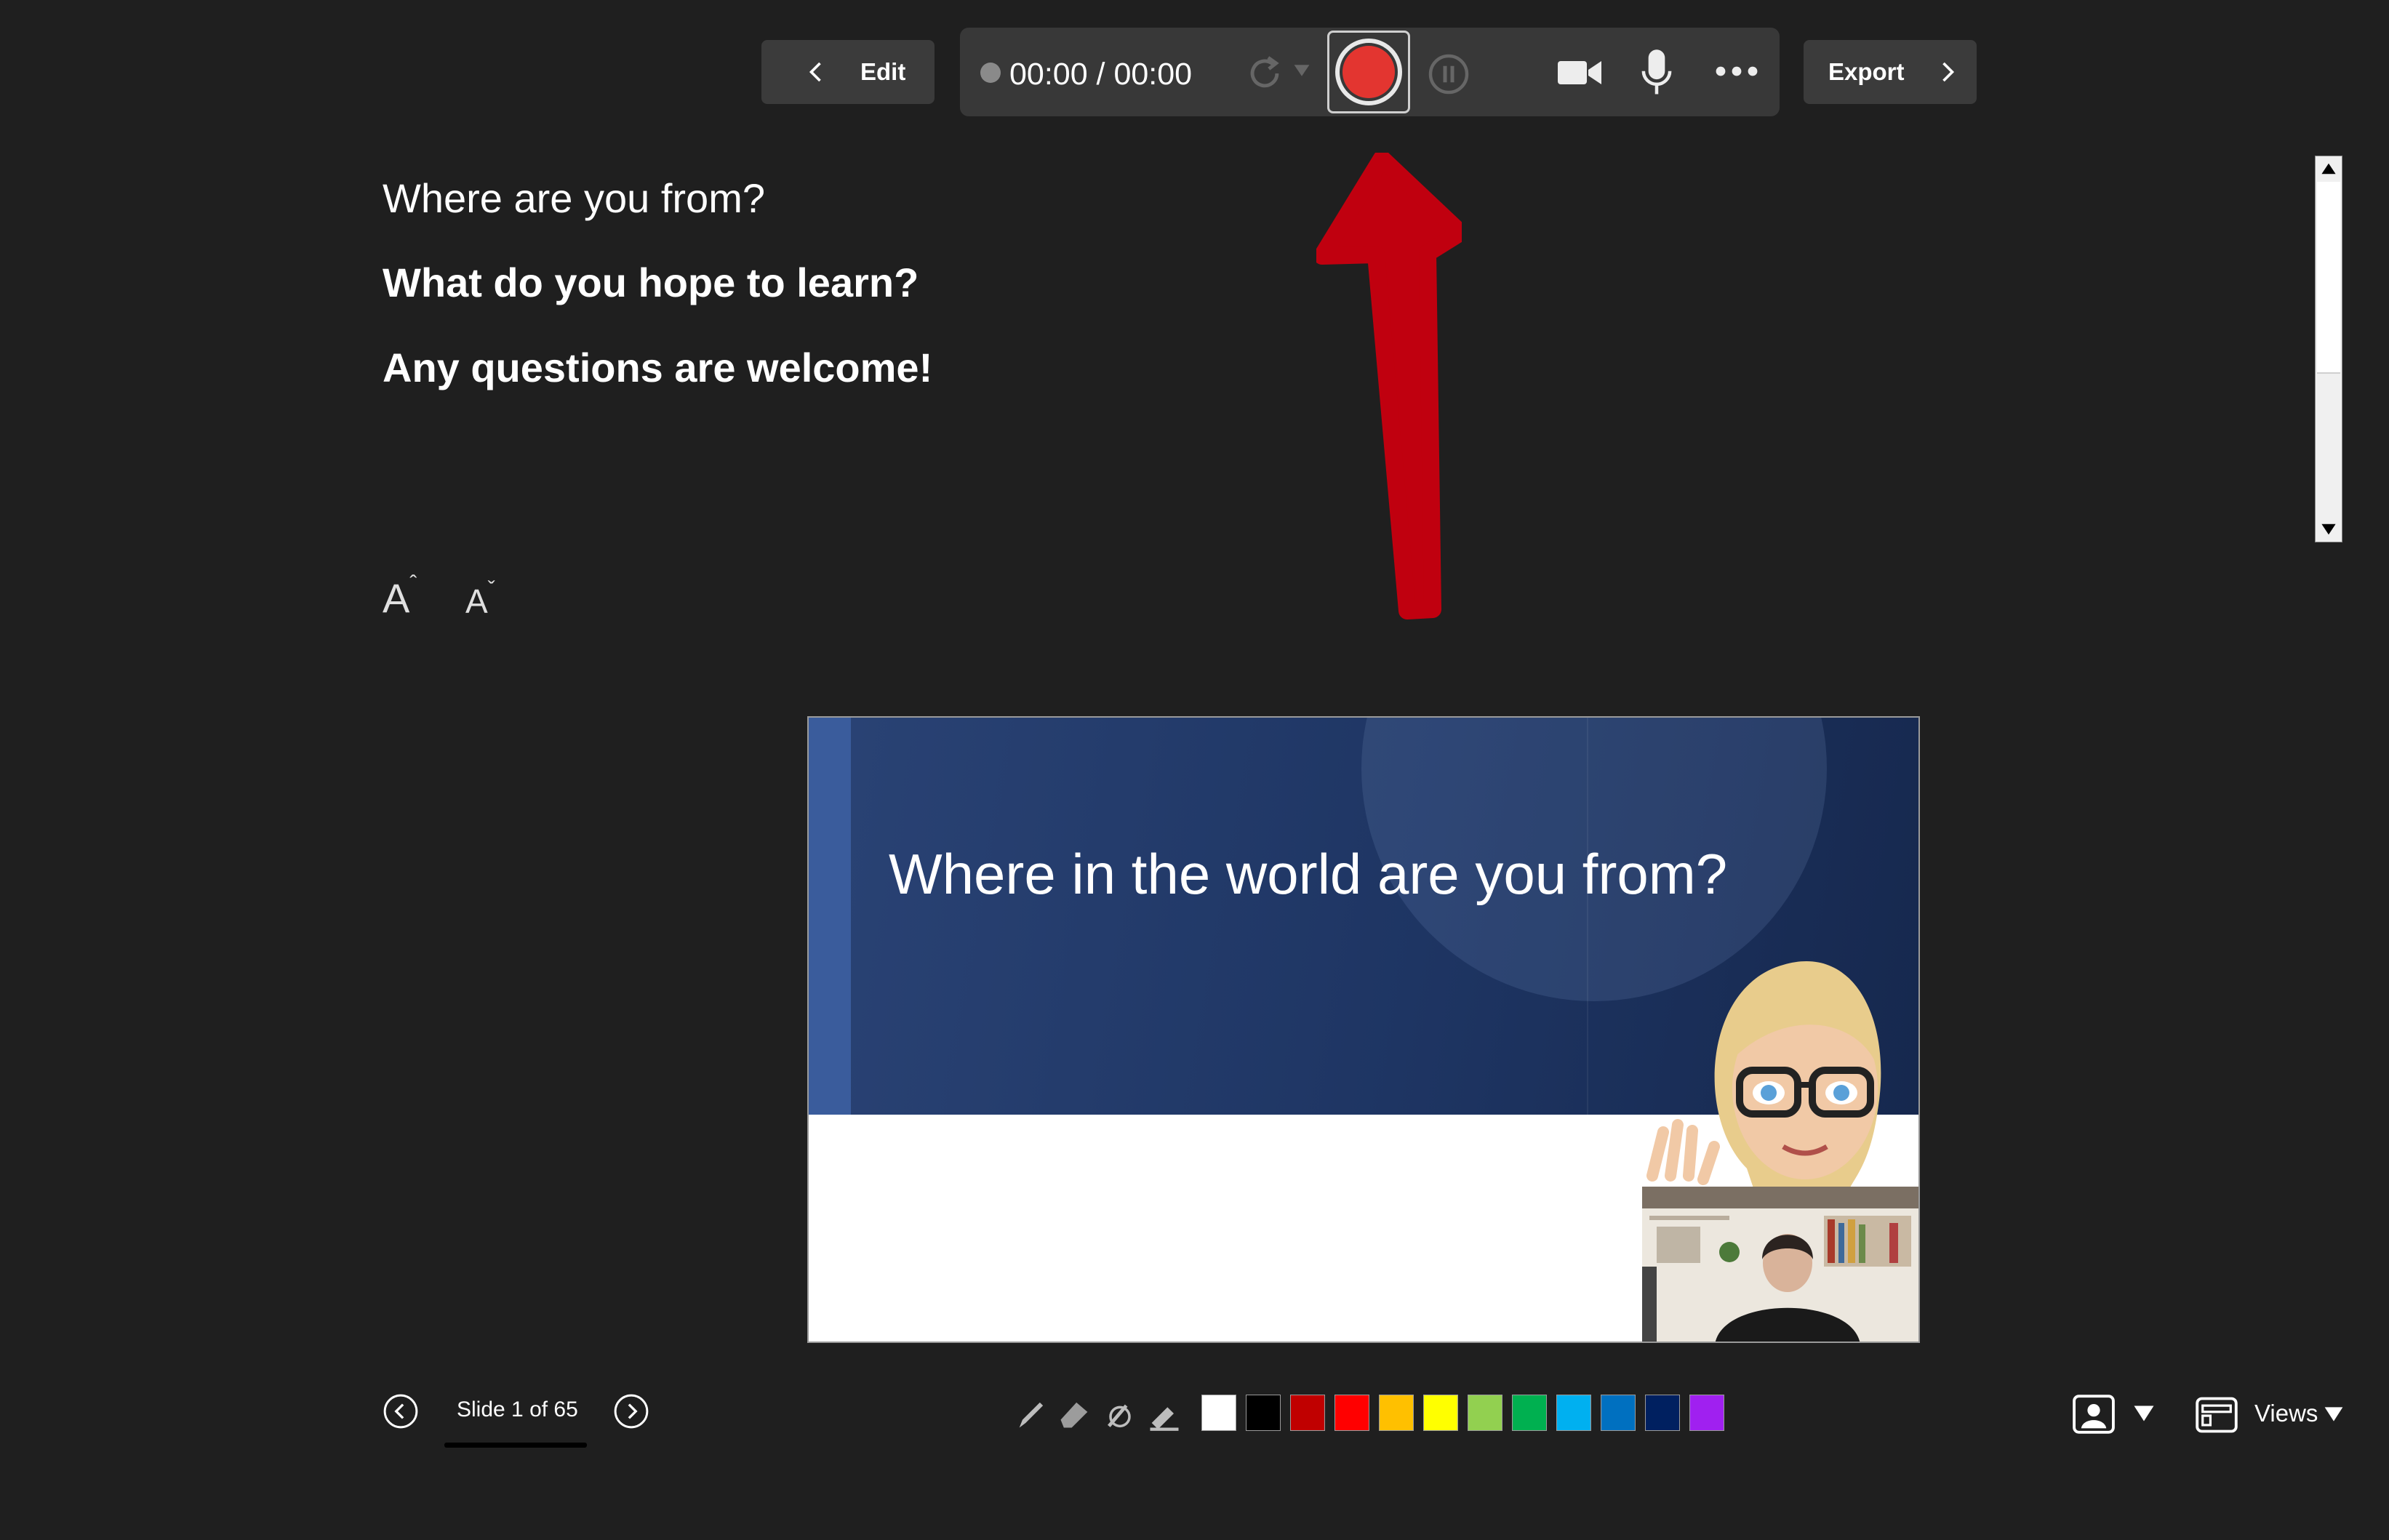  What do you see at coordinates (1866, 71) in the screenshot?
I see `export-label: Export` at bounding box center [1866, 71].